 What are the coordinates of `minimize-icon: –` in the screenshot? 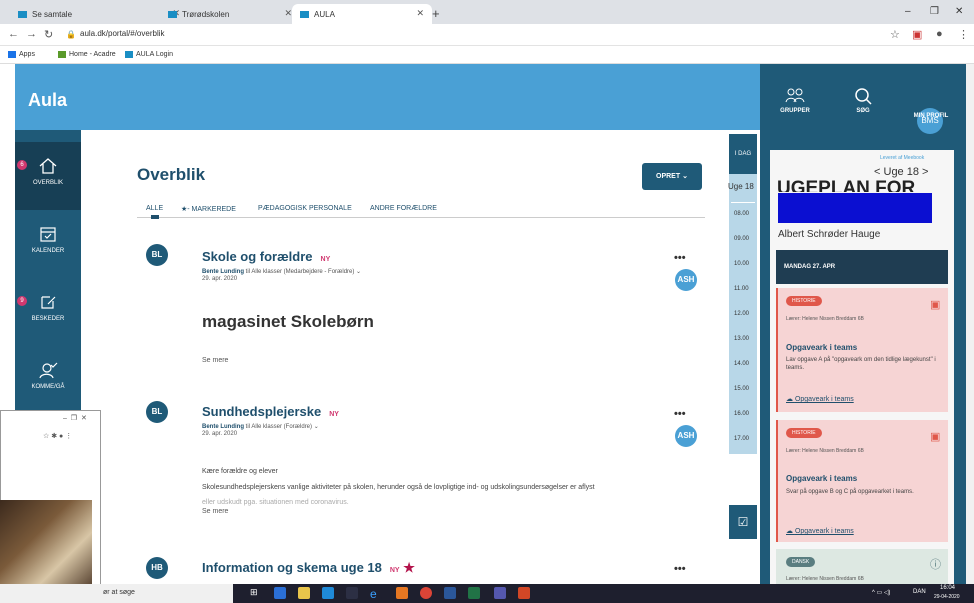 It's located at (908, 11).